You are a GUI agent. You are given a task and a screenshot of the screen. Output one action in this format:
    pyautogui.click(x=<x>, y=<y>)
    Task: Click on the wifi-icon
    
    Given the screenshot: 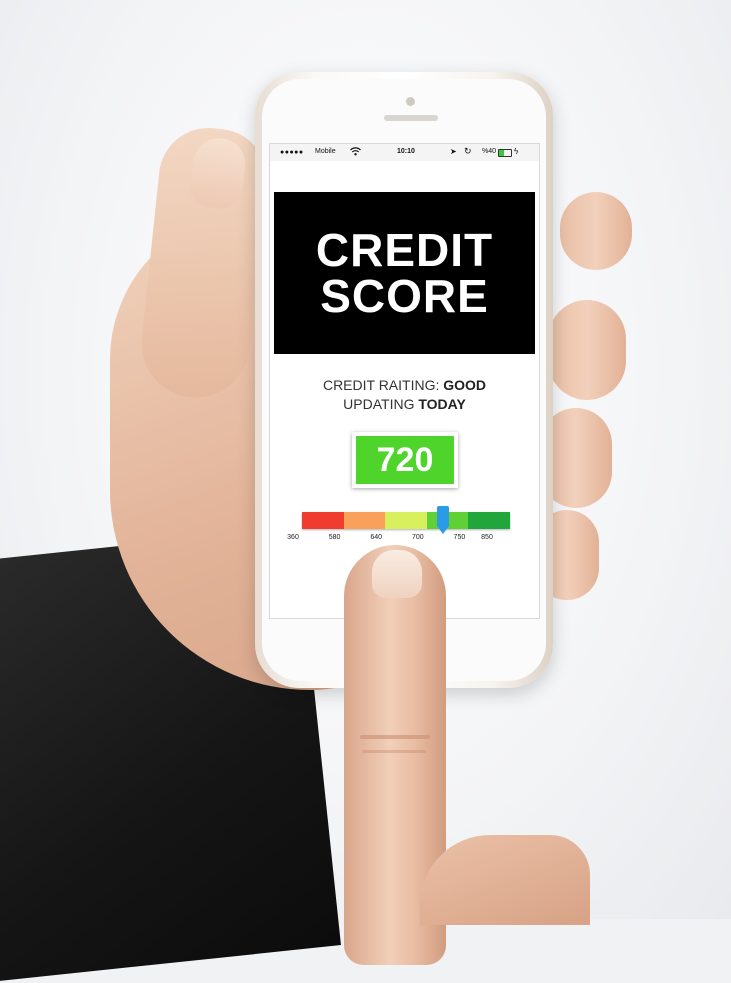 What is the action you would take?
    pyautogui.click(x=355, y=152)
    